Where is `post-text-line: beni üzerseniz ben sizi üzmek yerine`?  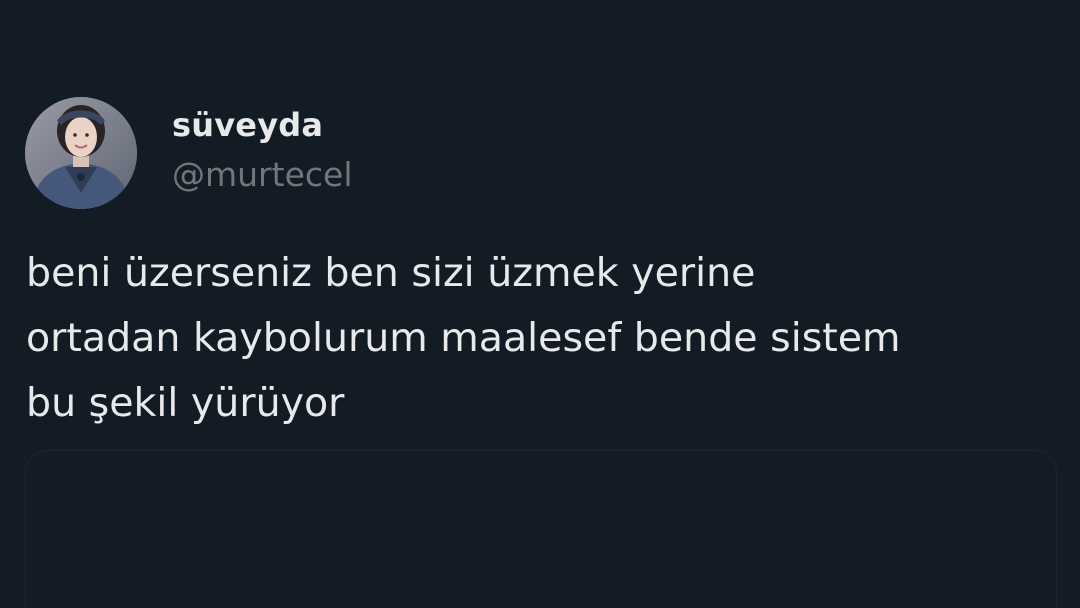
post-text-line: beni üzerseniz ben sizi üzmek yerine is located at coordinates (391, 273).